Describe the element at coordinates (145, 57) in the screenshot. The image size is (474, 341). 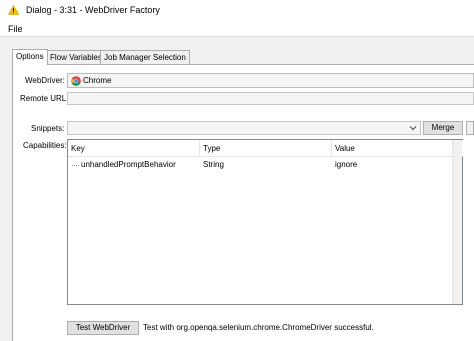
I see `tab-job-manager-selection: Job Manager Selection` at that location.